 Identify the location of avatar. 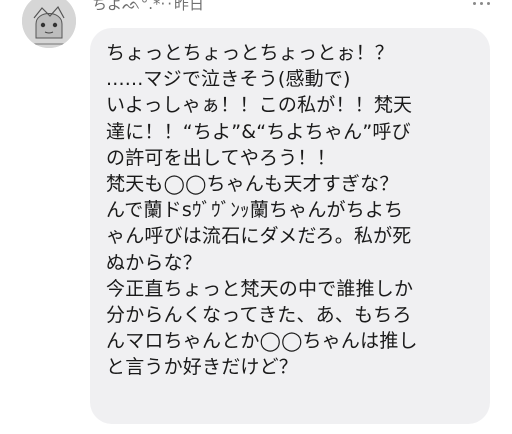
(49, 24).